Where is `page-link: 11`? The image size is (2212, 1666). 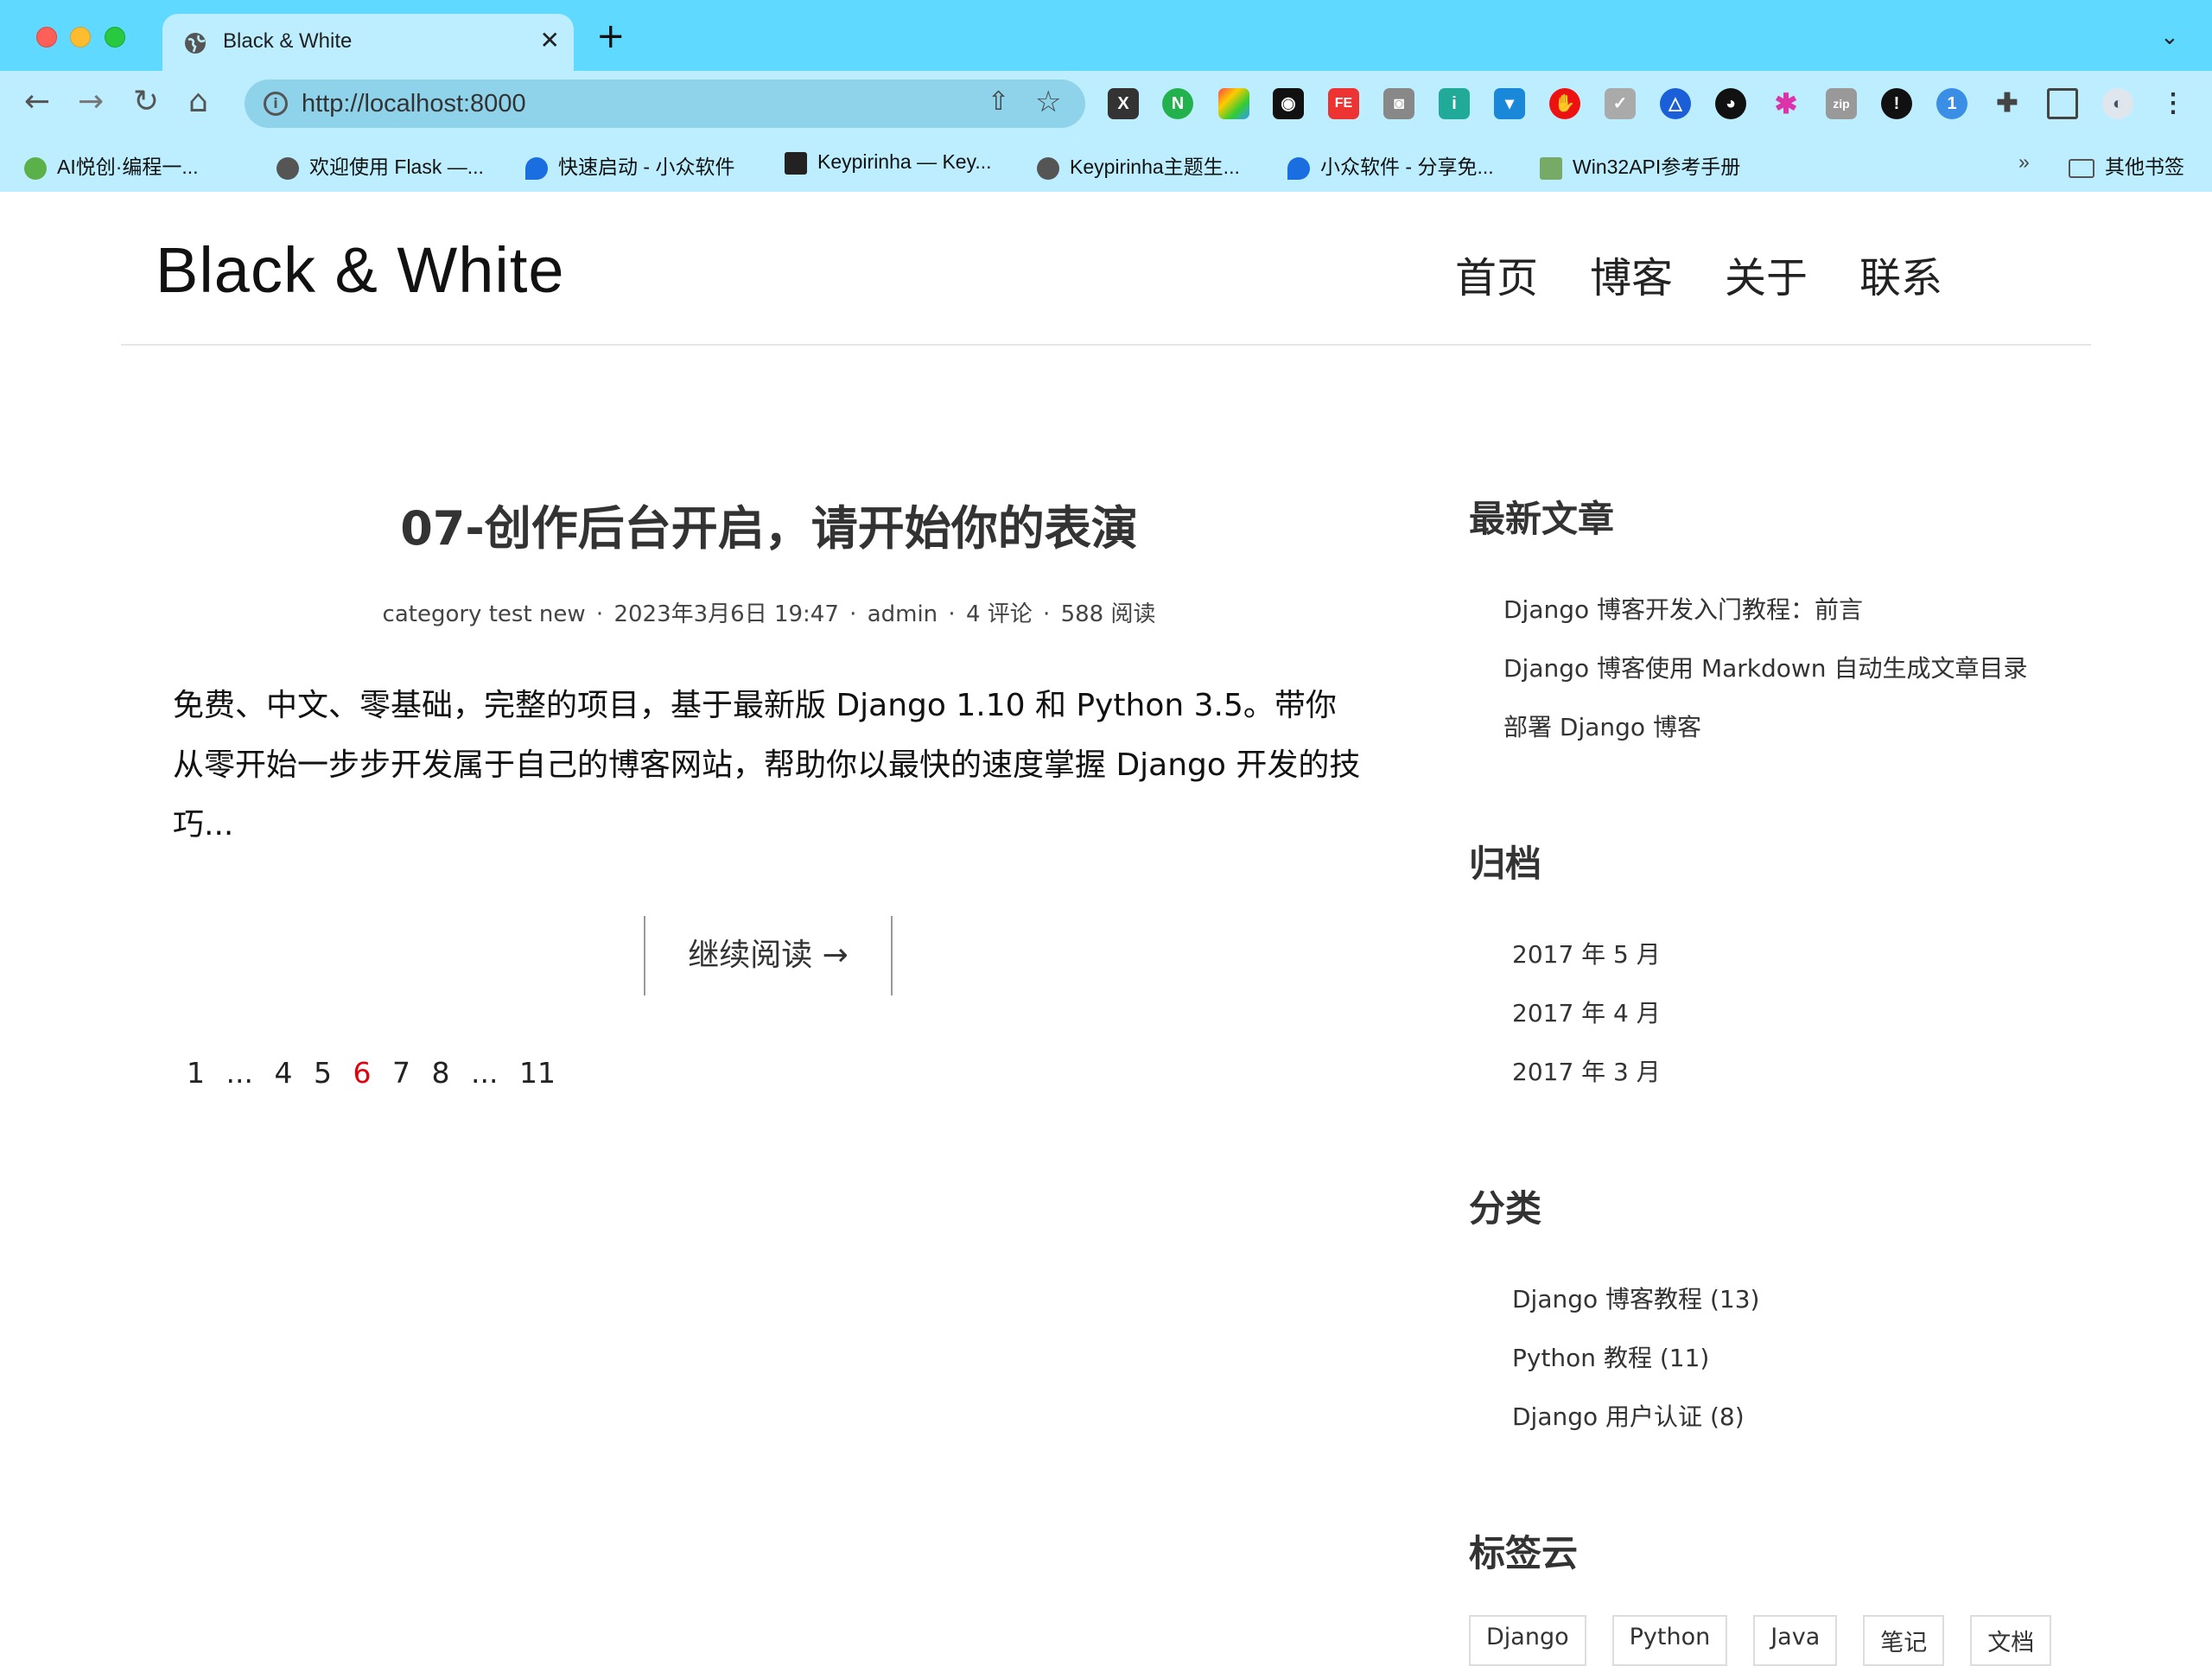 page-link: 11 is located at coordinates (537, 1073).